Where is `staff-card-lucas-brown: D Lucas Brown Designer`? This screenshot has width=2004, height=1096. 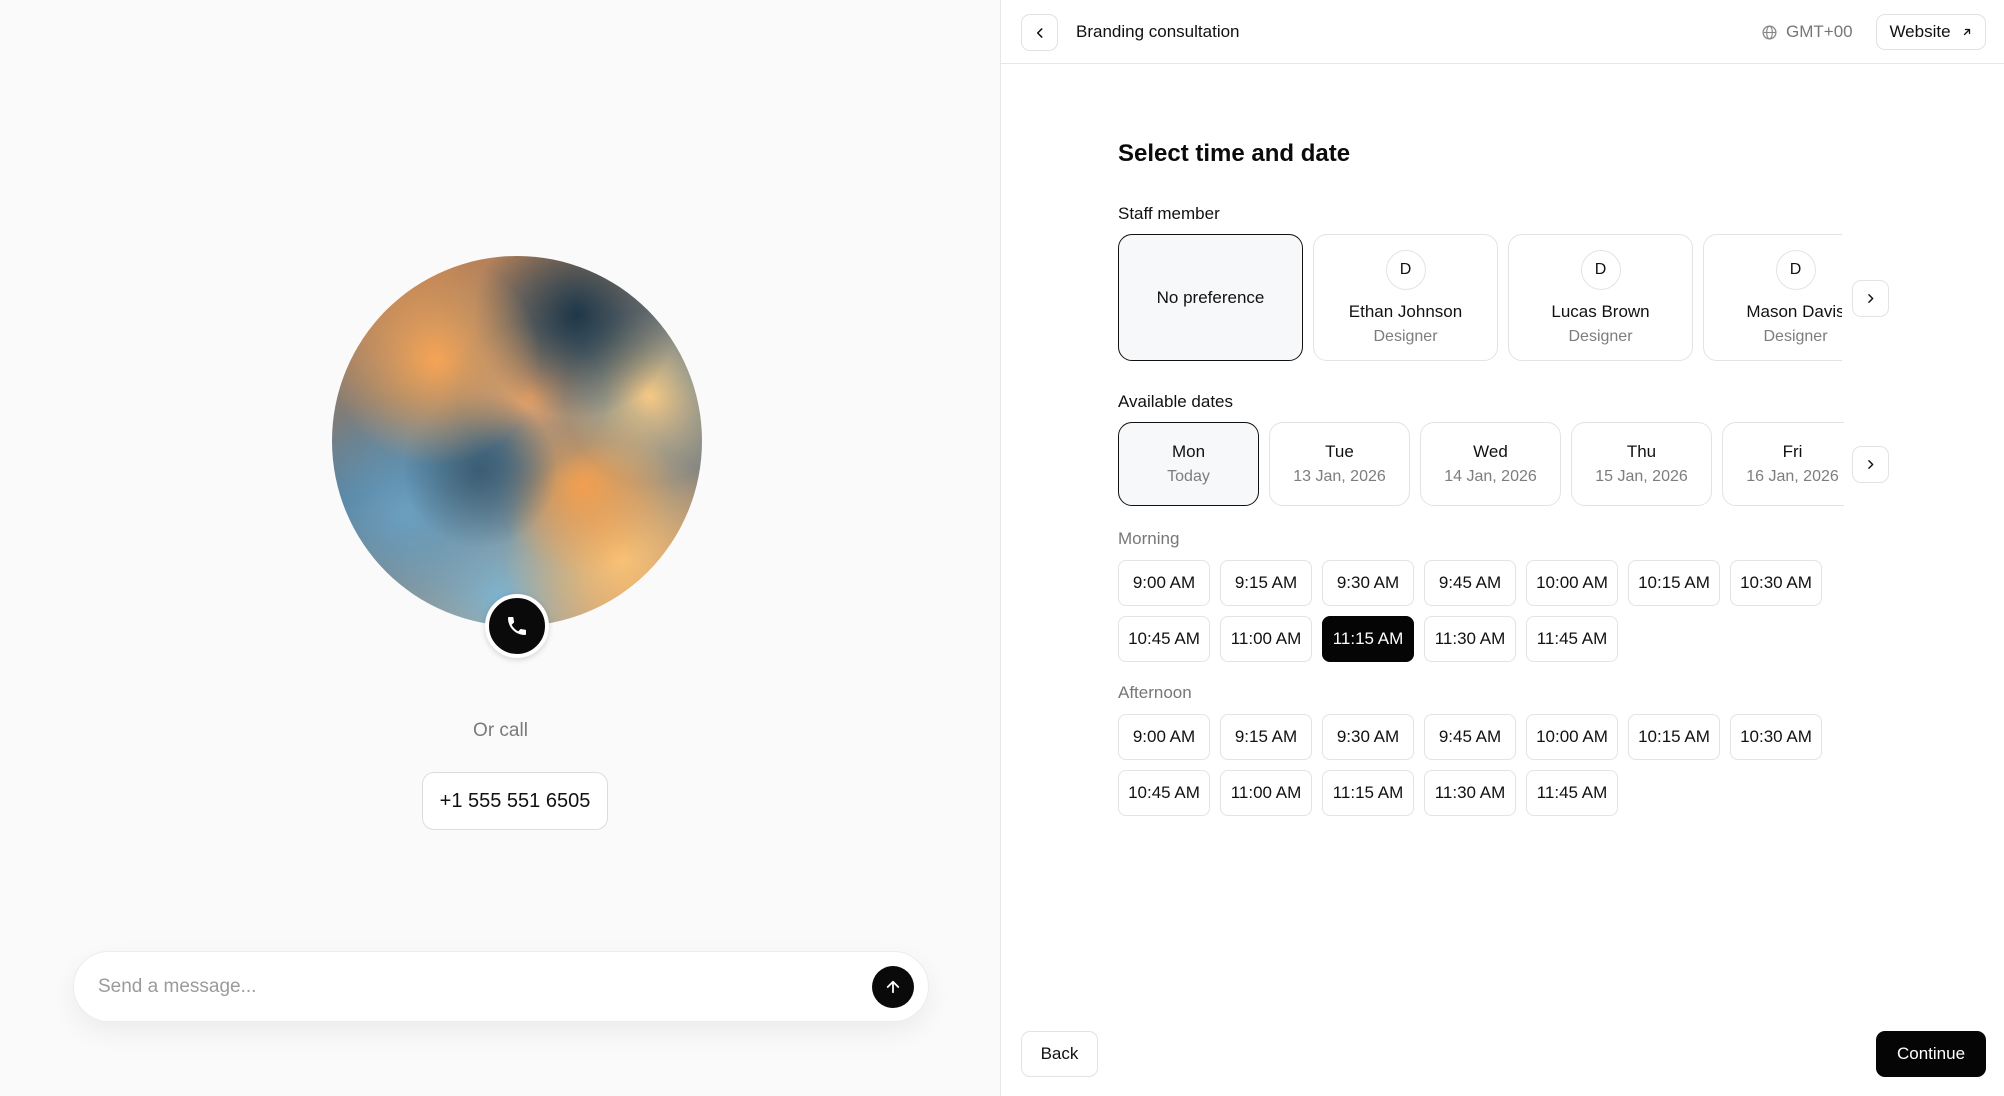
staff-card-lucas-brown: D Lucas Brown Designer is located at coordinates (1600, 297).